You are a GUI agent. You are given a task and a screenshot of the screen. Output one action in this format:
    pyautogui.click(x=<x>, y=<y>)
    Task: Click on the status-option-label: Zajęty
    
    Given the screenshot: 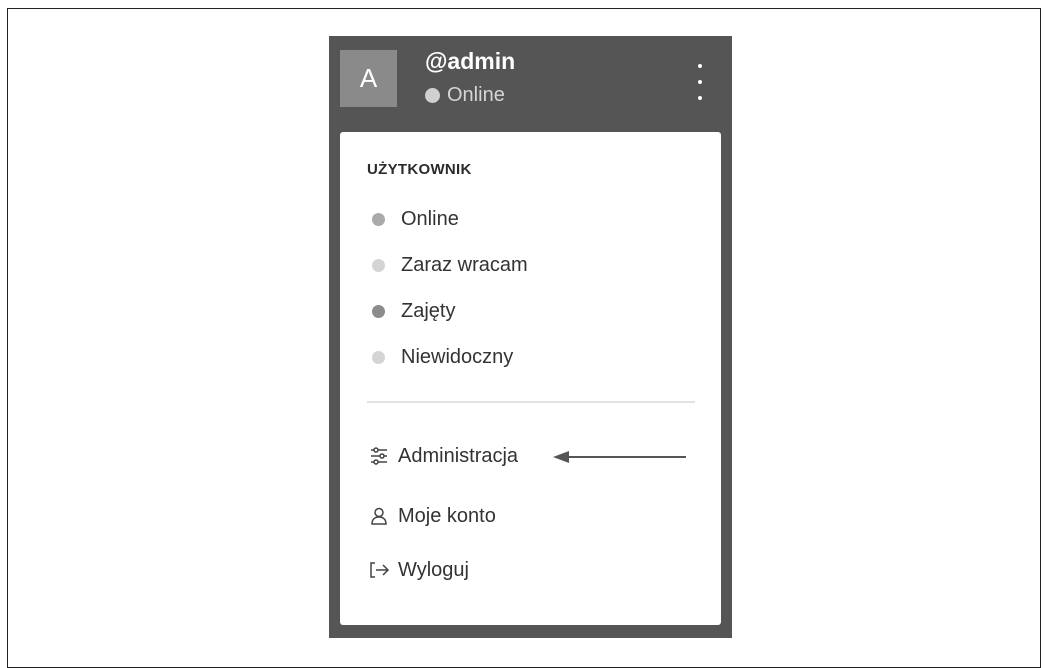 What is the action you would take?
    pyautogui.click(x=428, y=310)
    